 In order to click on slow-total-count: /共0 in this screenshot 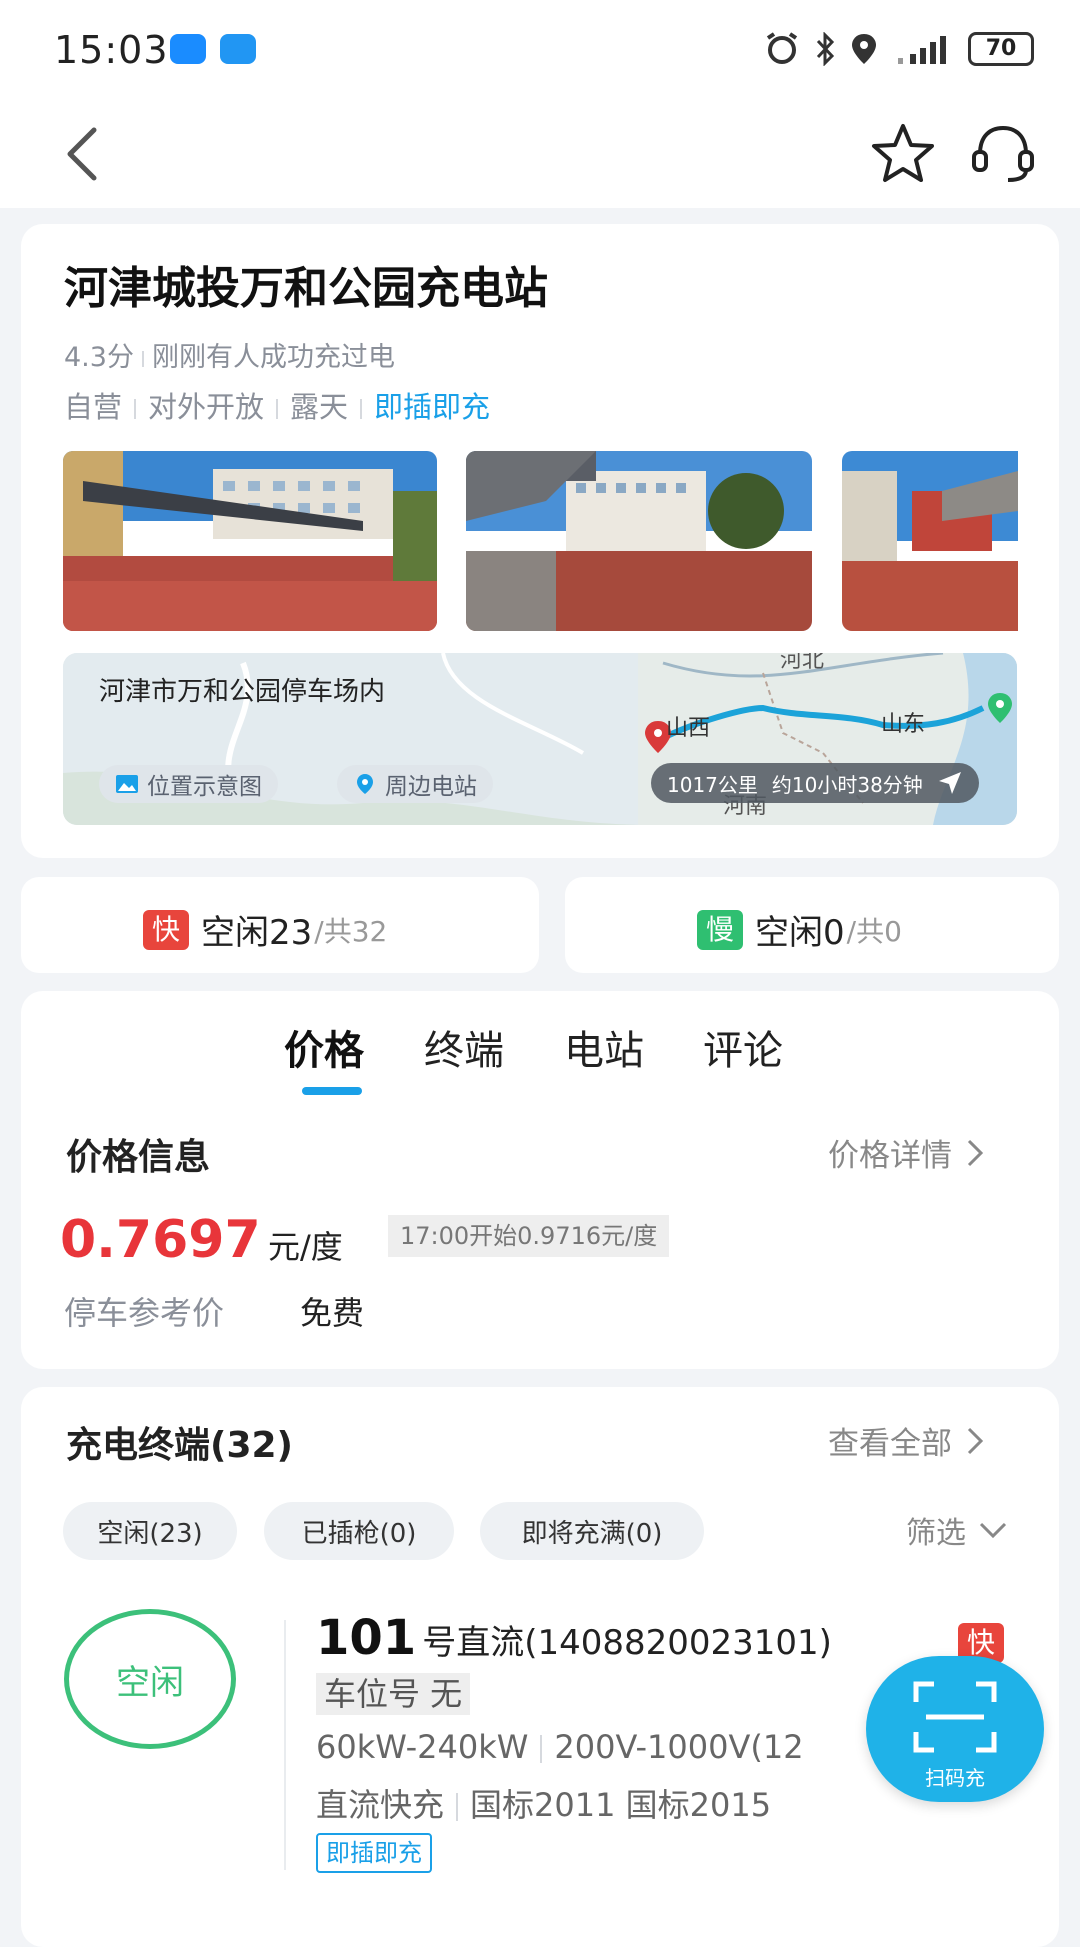, I will do `click(874, 931)`.